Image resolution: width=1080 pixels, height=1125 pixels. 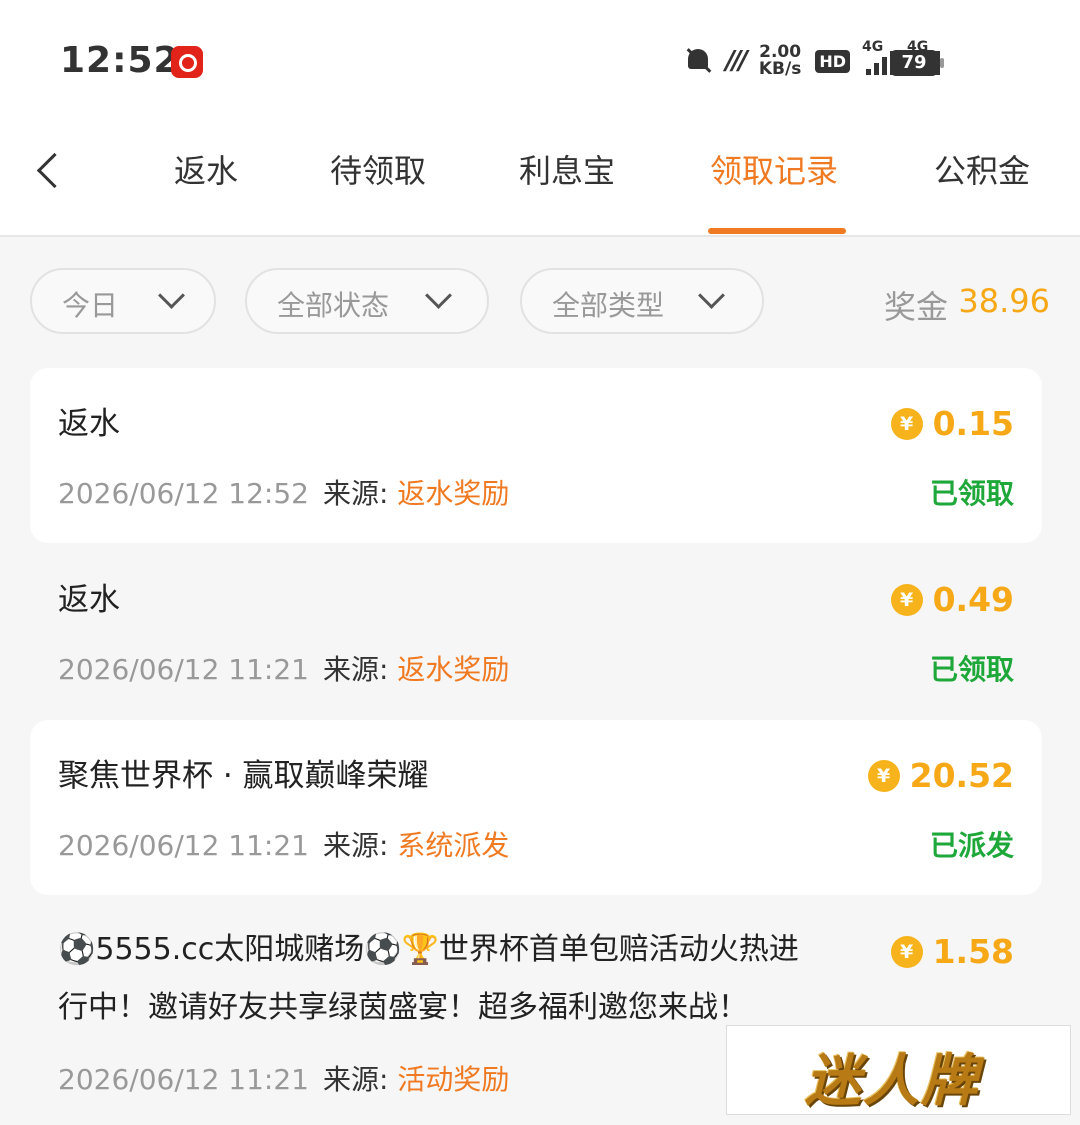 What do you see at coordinates (982, 169) in the screenshot?
I see `tab-provident-fund: 公积金` at bounding box center [982, 169].